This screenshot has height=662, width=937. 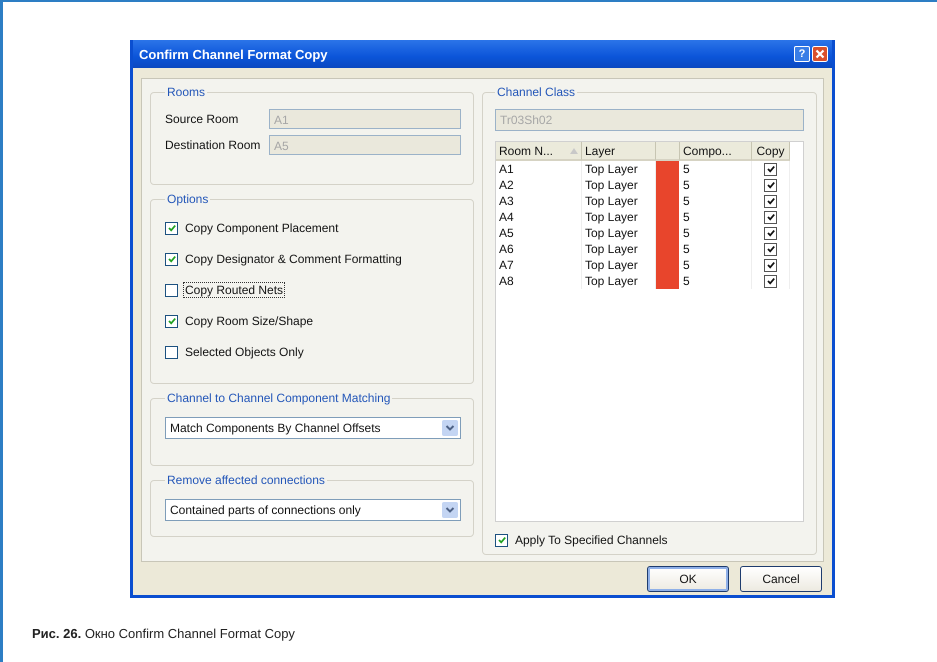 I want to click on checkbox-label: Copy Component Placement, so click(x=262, y=228).